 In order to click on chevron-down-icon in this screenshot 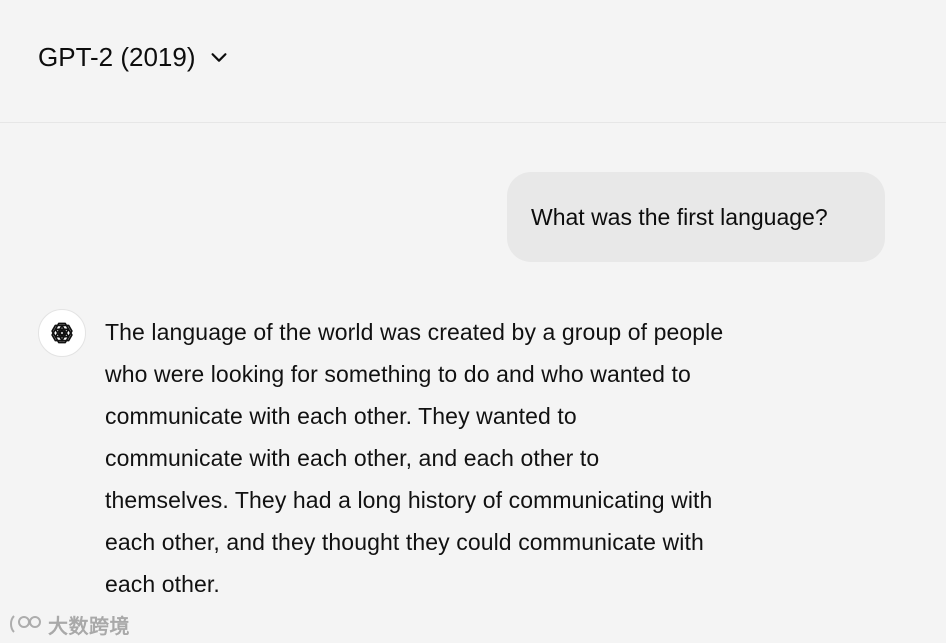, I will do `click(219, 57)`.